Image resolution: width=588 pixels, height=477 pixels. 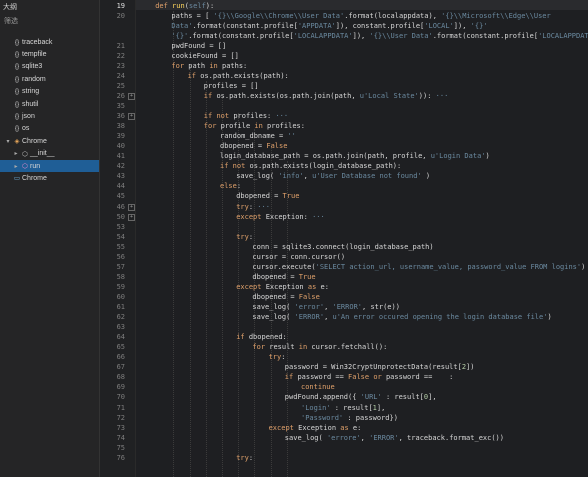 What do you see at coordinates (261, 337) in the screenshot?
I see `code-line: if dbopened:` at bounding box center [261, 337].